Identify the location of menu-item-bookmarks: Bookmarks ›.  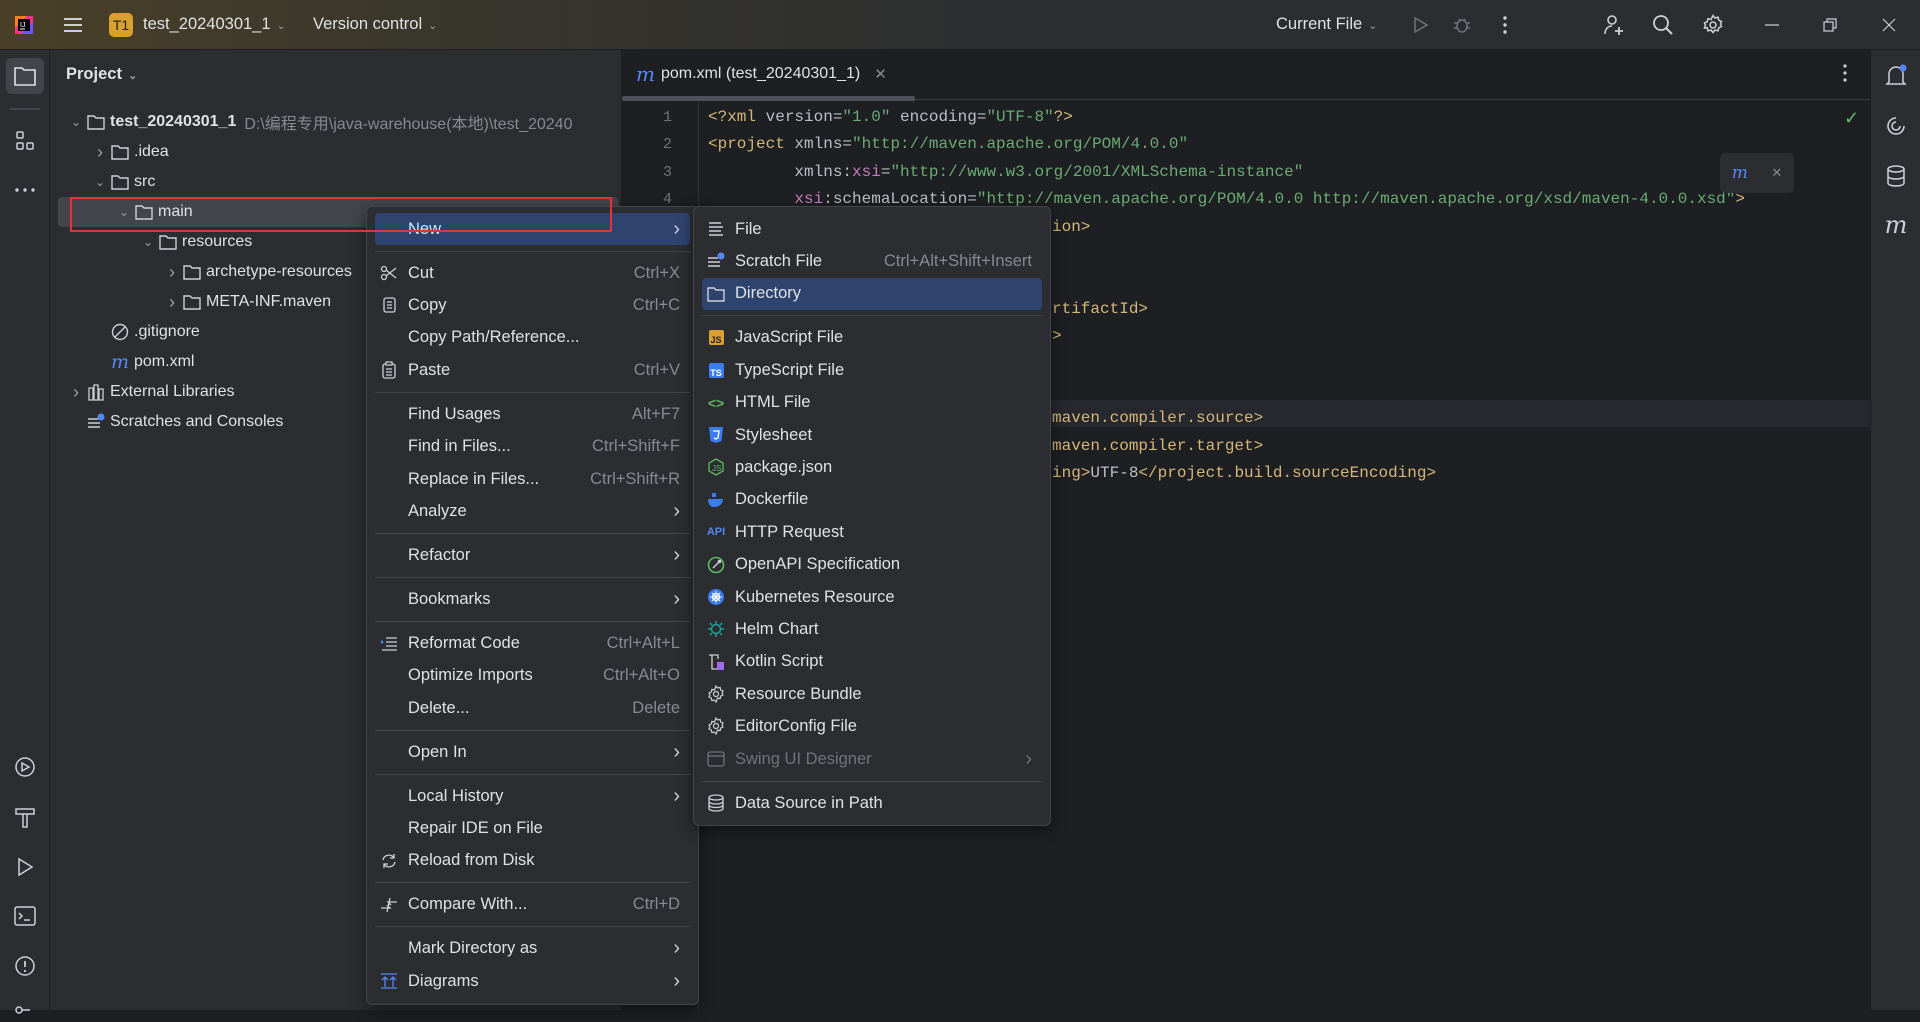
(532, 599).